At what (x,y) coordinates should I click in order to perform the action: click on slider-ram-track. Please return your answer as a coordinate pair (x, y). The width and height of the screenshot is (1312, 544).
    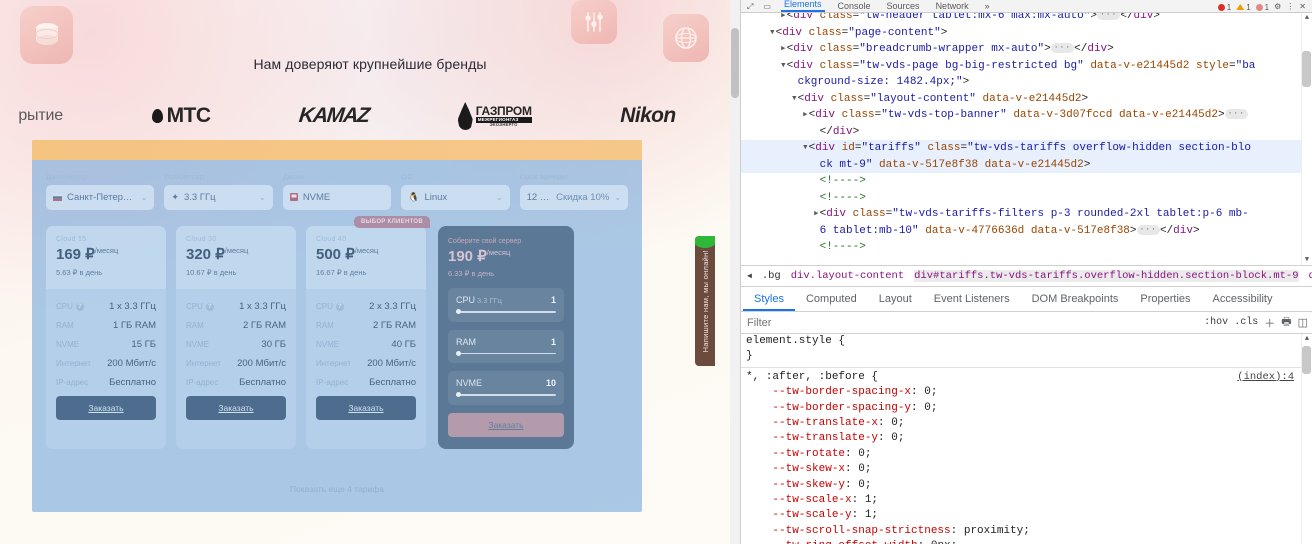
    Looking at the image, I should click on (506, 353).